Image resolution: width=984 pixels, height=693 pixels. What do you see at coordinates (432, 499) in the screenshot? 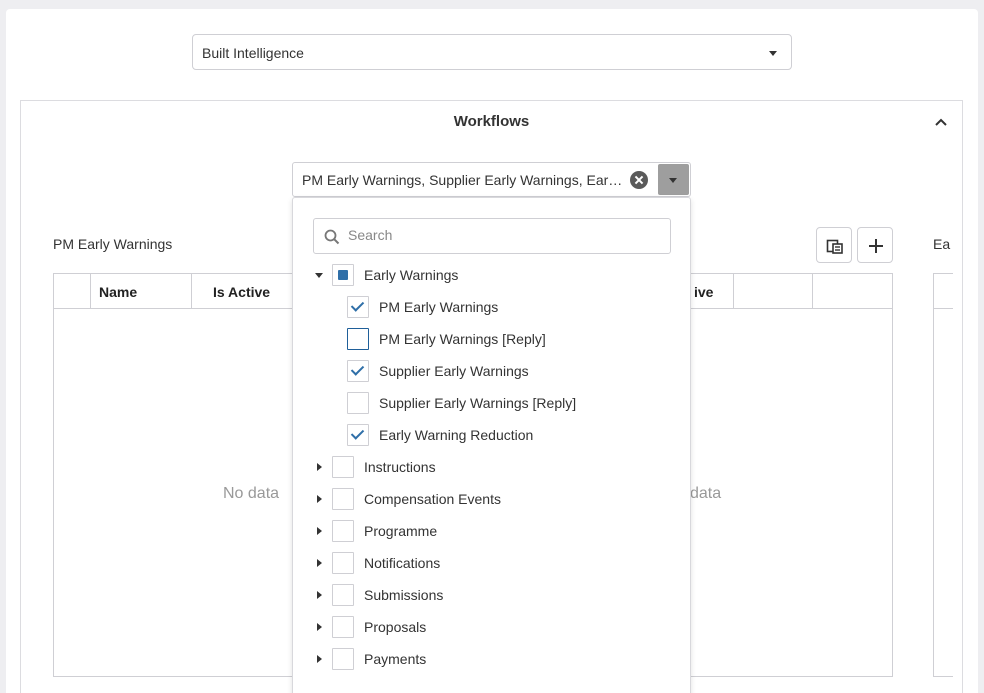
I see `tree-item-label: Compensation Events` at bounding box center [432, 499].